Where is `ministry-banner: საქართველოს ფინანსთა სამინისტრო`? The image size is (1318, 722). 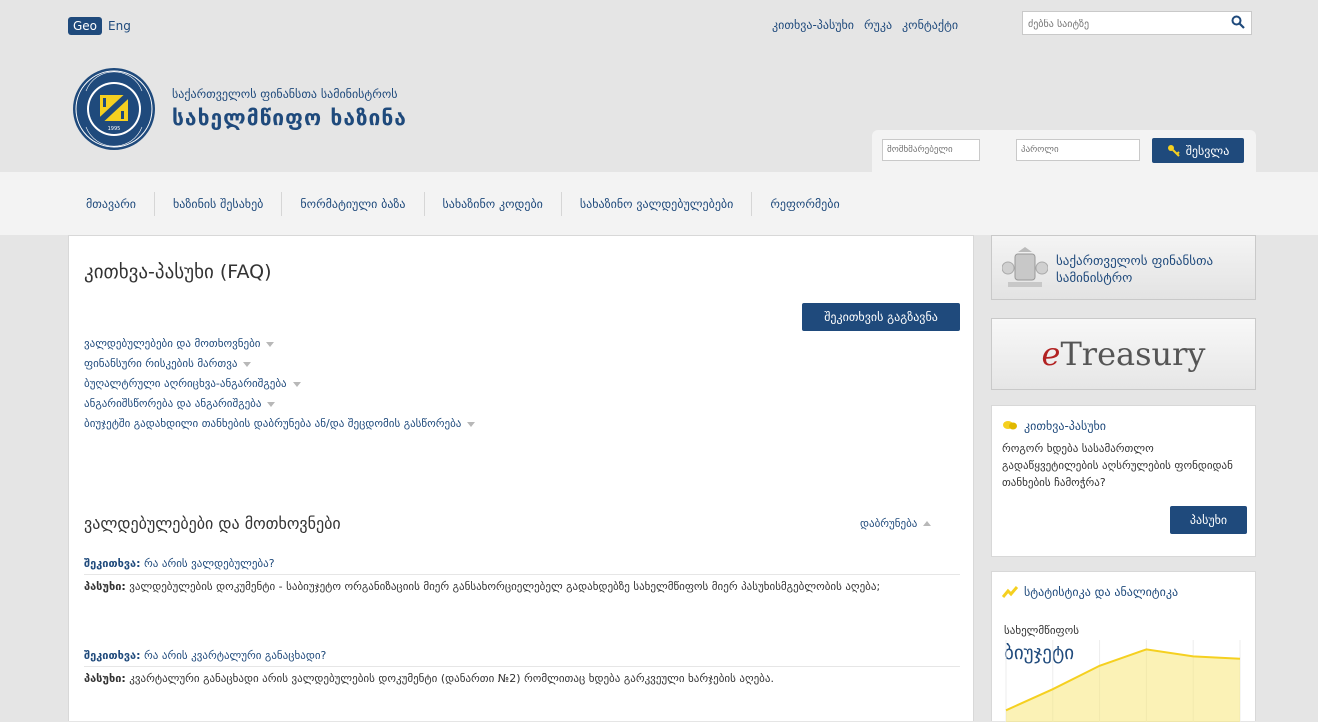 ministry-banner: საქართველოს ფინანსთა სამინისტრო is located at coordinates (1123, 267).